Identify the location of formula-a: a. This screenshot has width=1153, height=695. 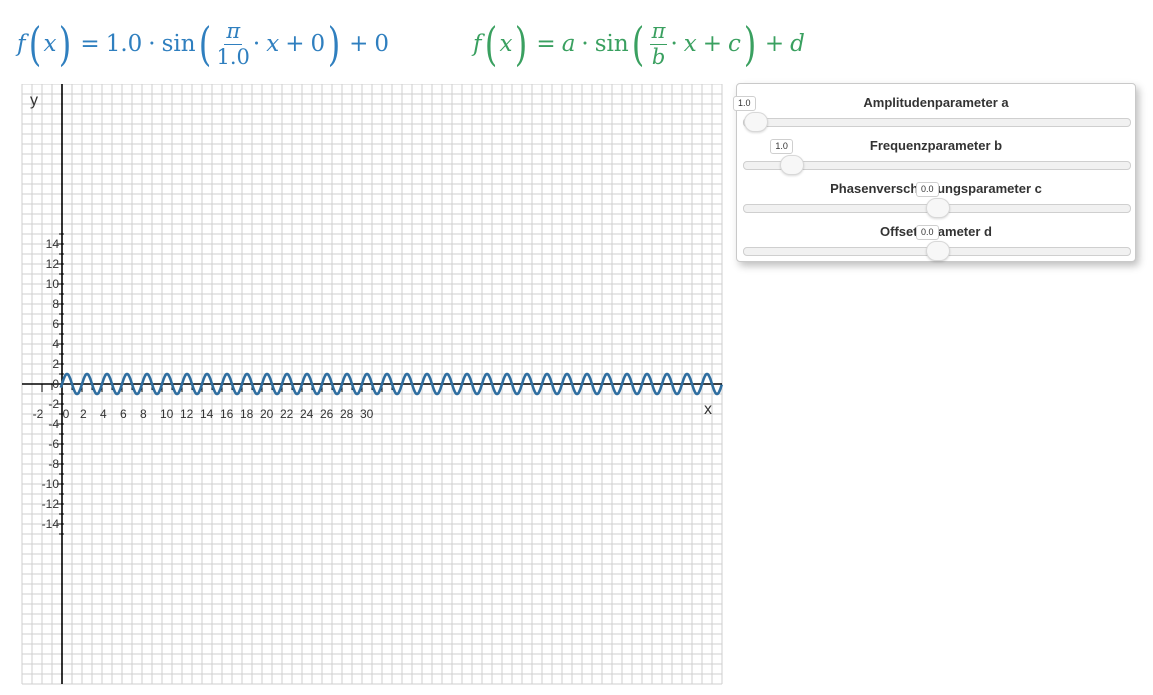
(568, 44).